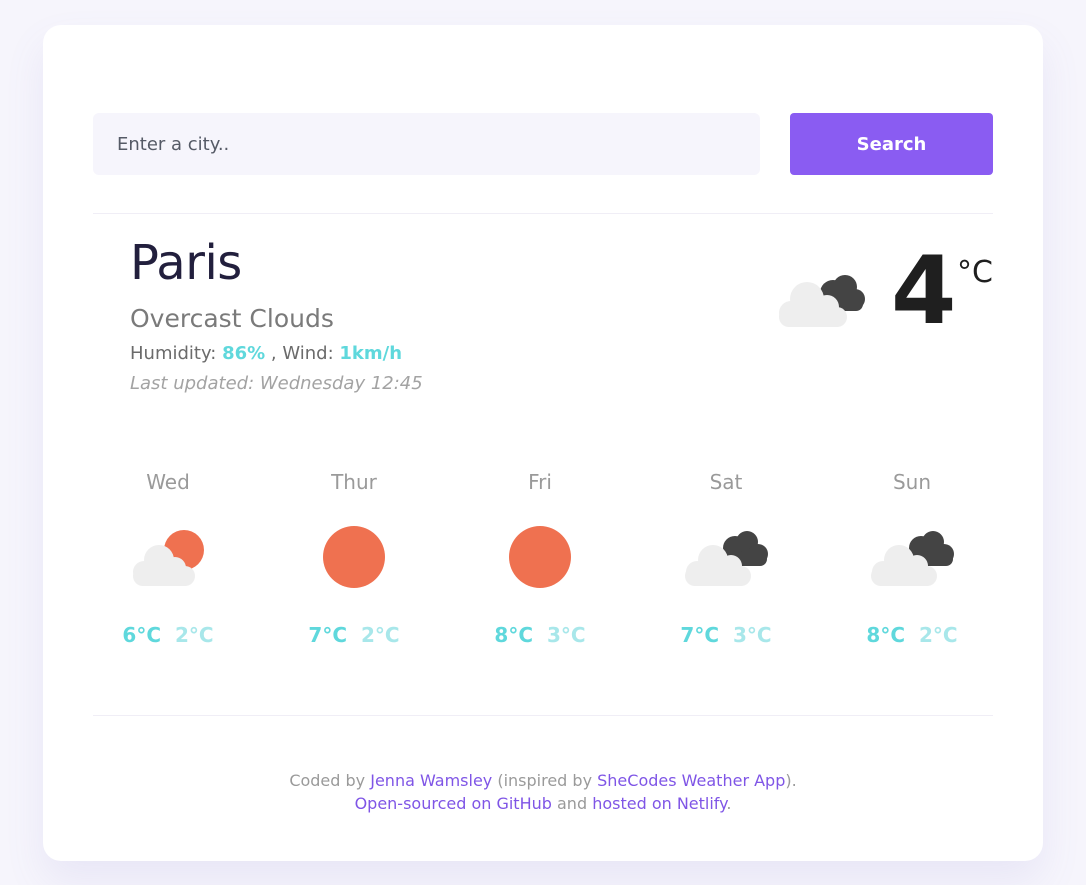  What do you see at coordinates (691, 780) in the screenshot?
I see `shecodes-link: SheCodes Weather App` at bounding box center [691, 780].